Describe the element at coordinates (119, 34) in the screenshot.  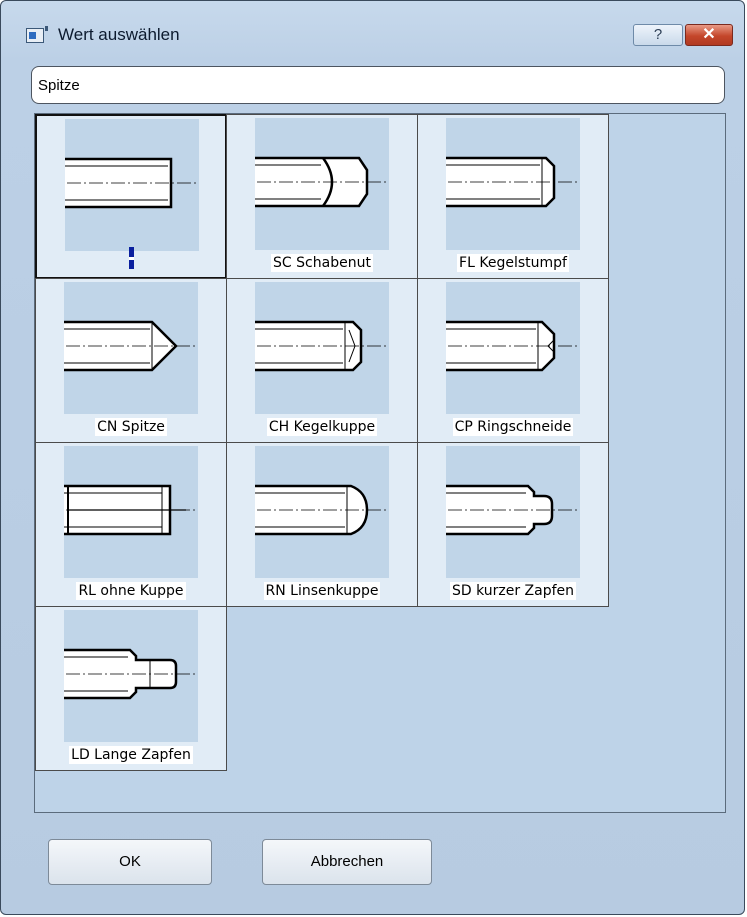
I see `window-title: Wert auswählen` at that location.